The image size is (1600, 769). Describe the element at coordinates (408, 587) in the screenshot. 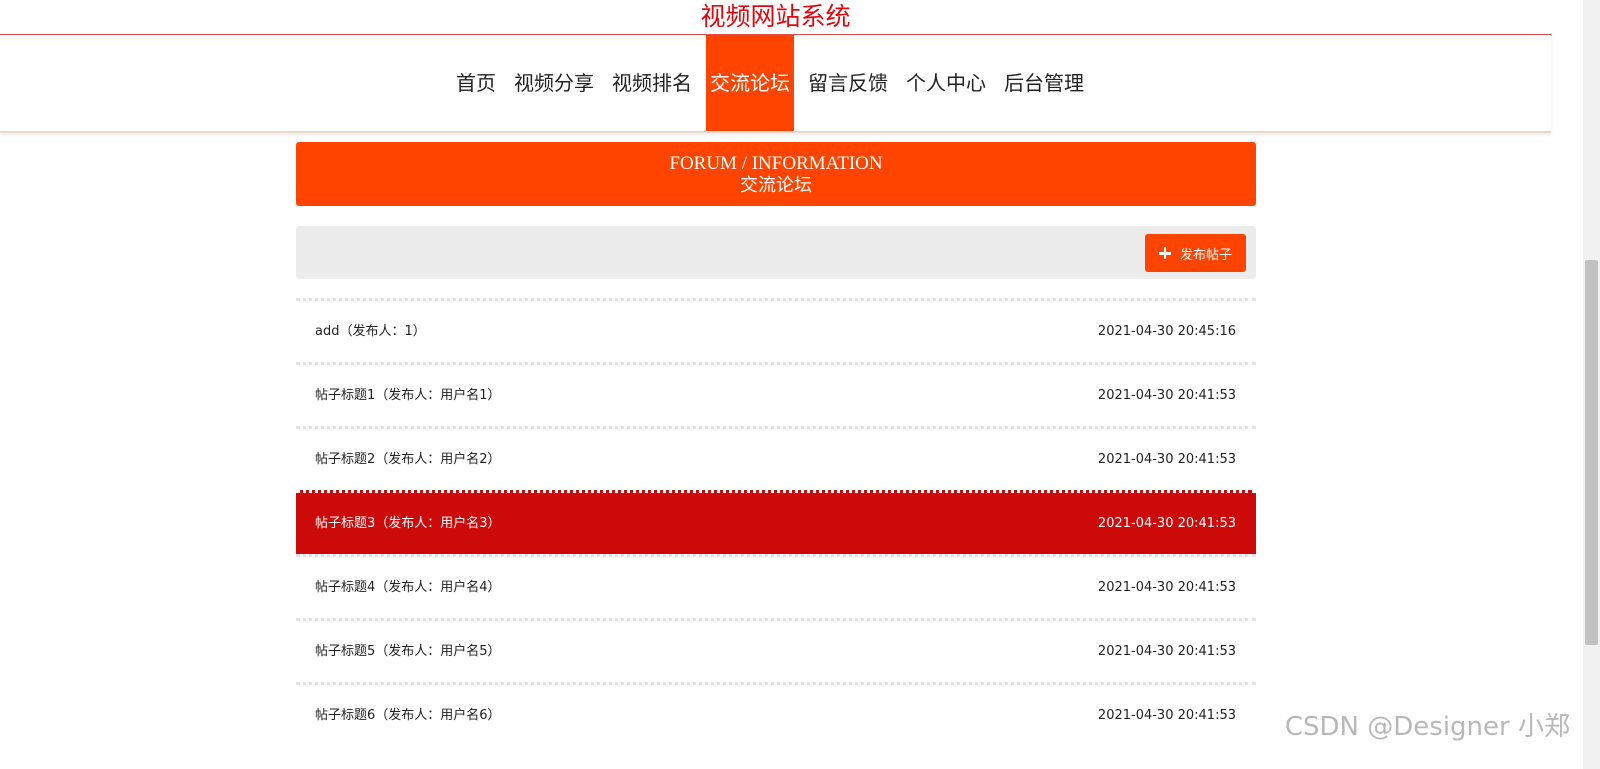

I see `post-title: 帖子标题4（发布人：用户名4）` at that location.